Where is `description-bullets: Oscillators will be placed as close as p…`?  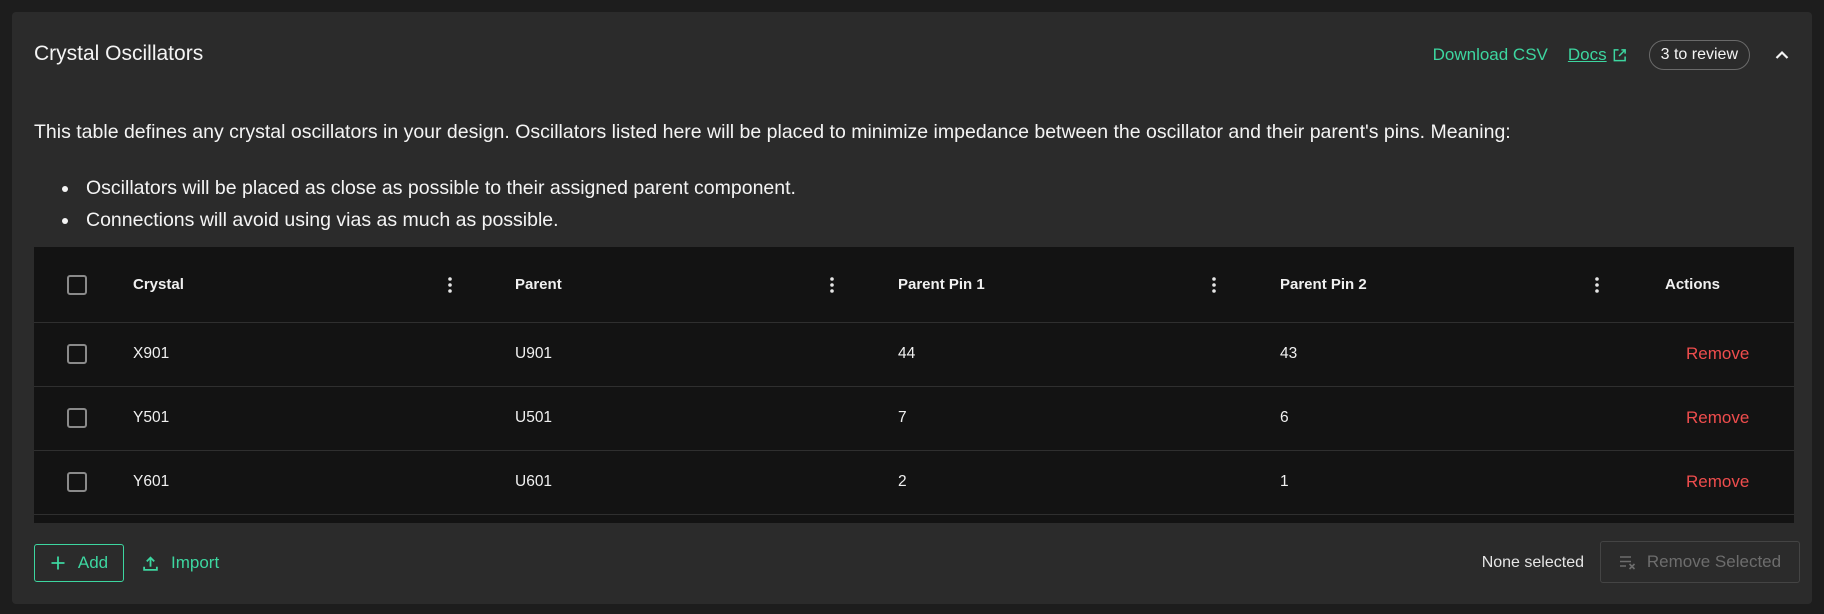 description-bullets: Oscillators will be placed as close as p… is located at coordinates (424, 204).